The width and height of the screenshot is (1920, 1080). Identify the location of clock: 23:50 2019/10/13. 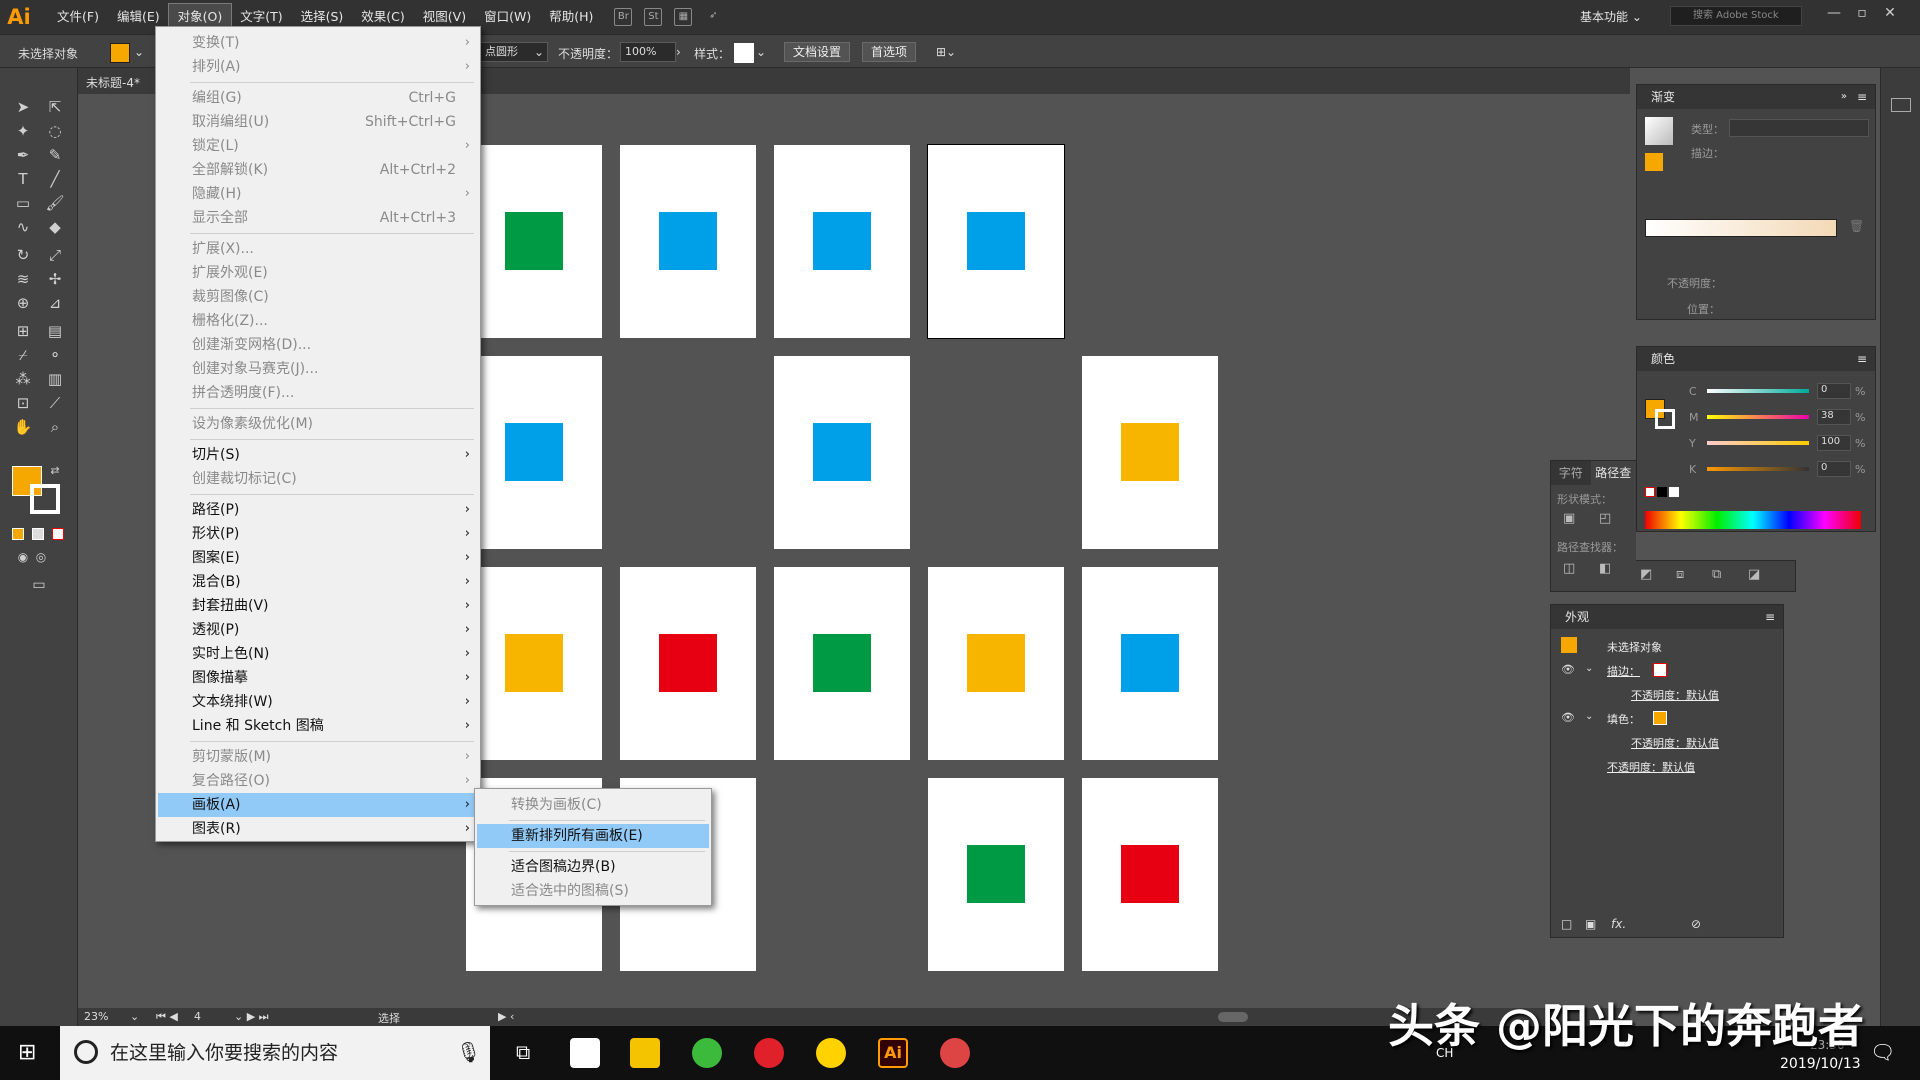
(1820, 1055).